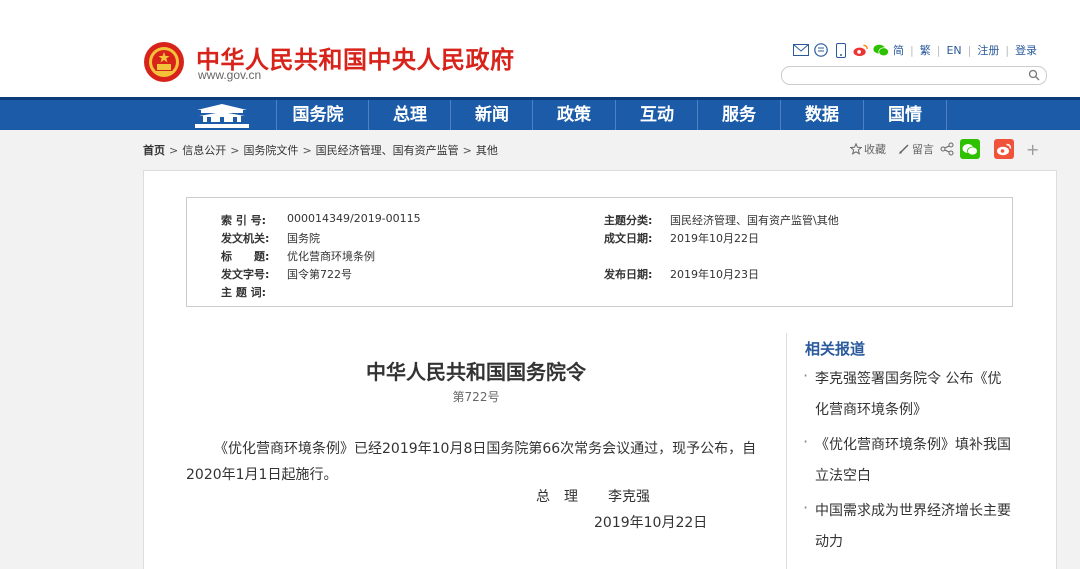  What do you see at coordinates (821, 50) in the screenshot?
I see `message-icon` at bounding box center [821, 50].